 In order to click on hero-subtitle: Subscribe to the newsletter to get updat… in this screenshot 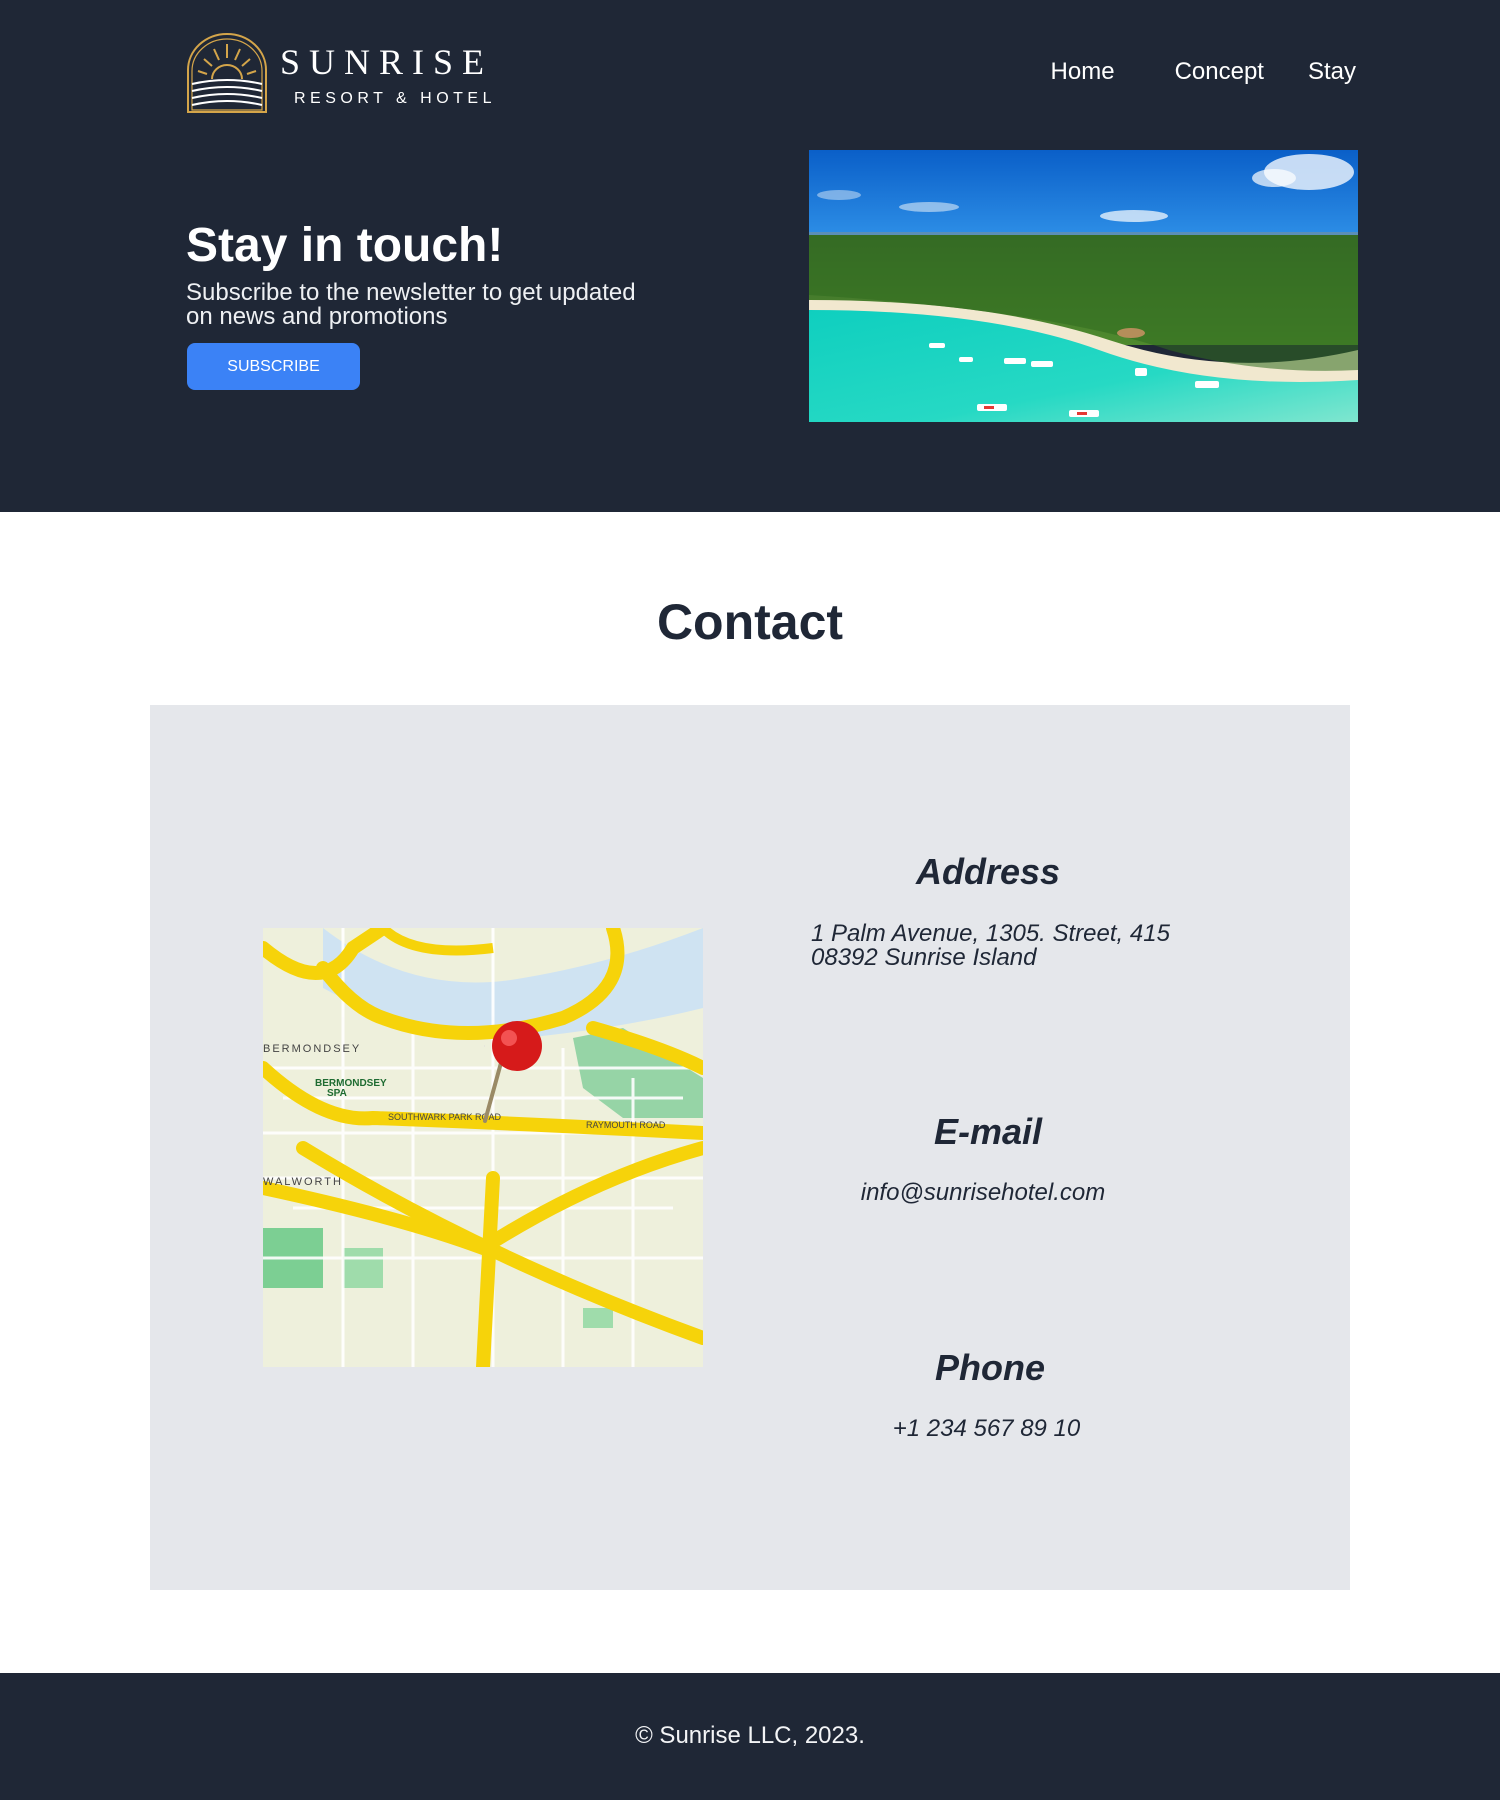, I will do `click(411, 304)`.